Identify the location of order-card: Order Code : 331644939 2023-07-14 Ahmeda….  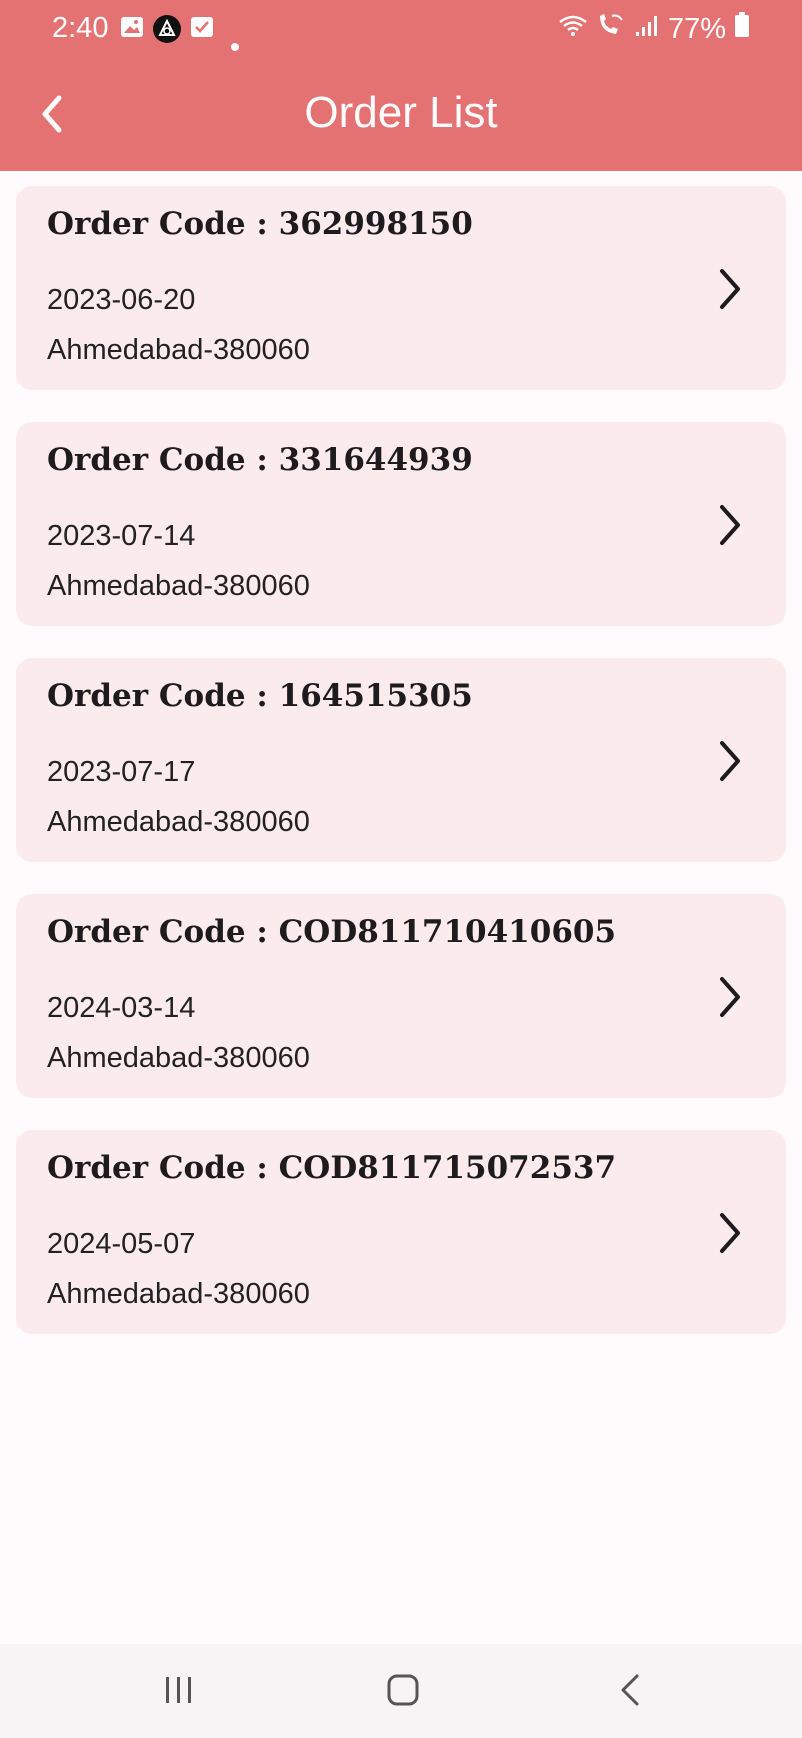
(401, 524).